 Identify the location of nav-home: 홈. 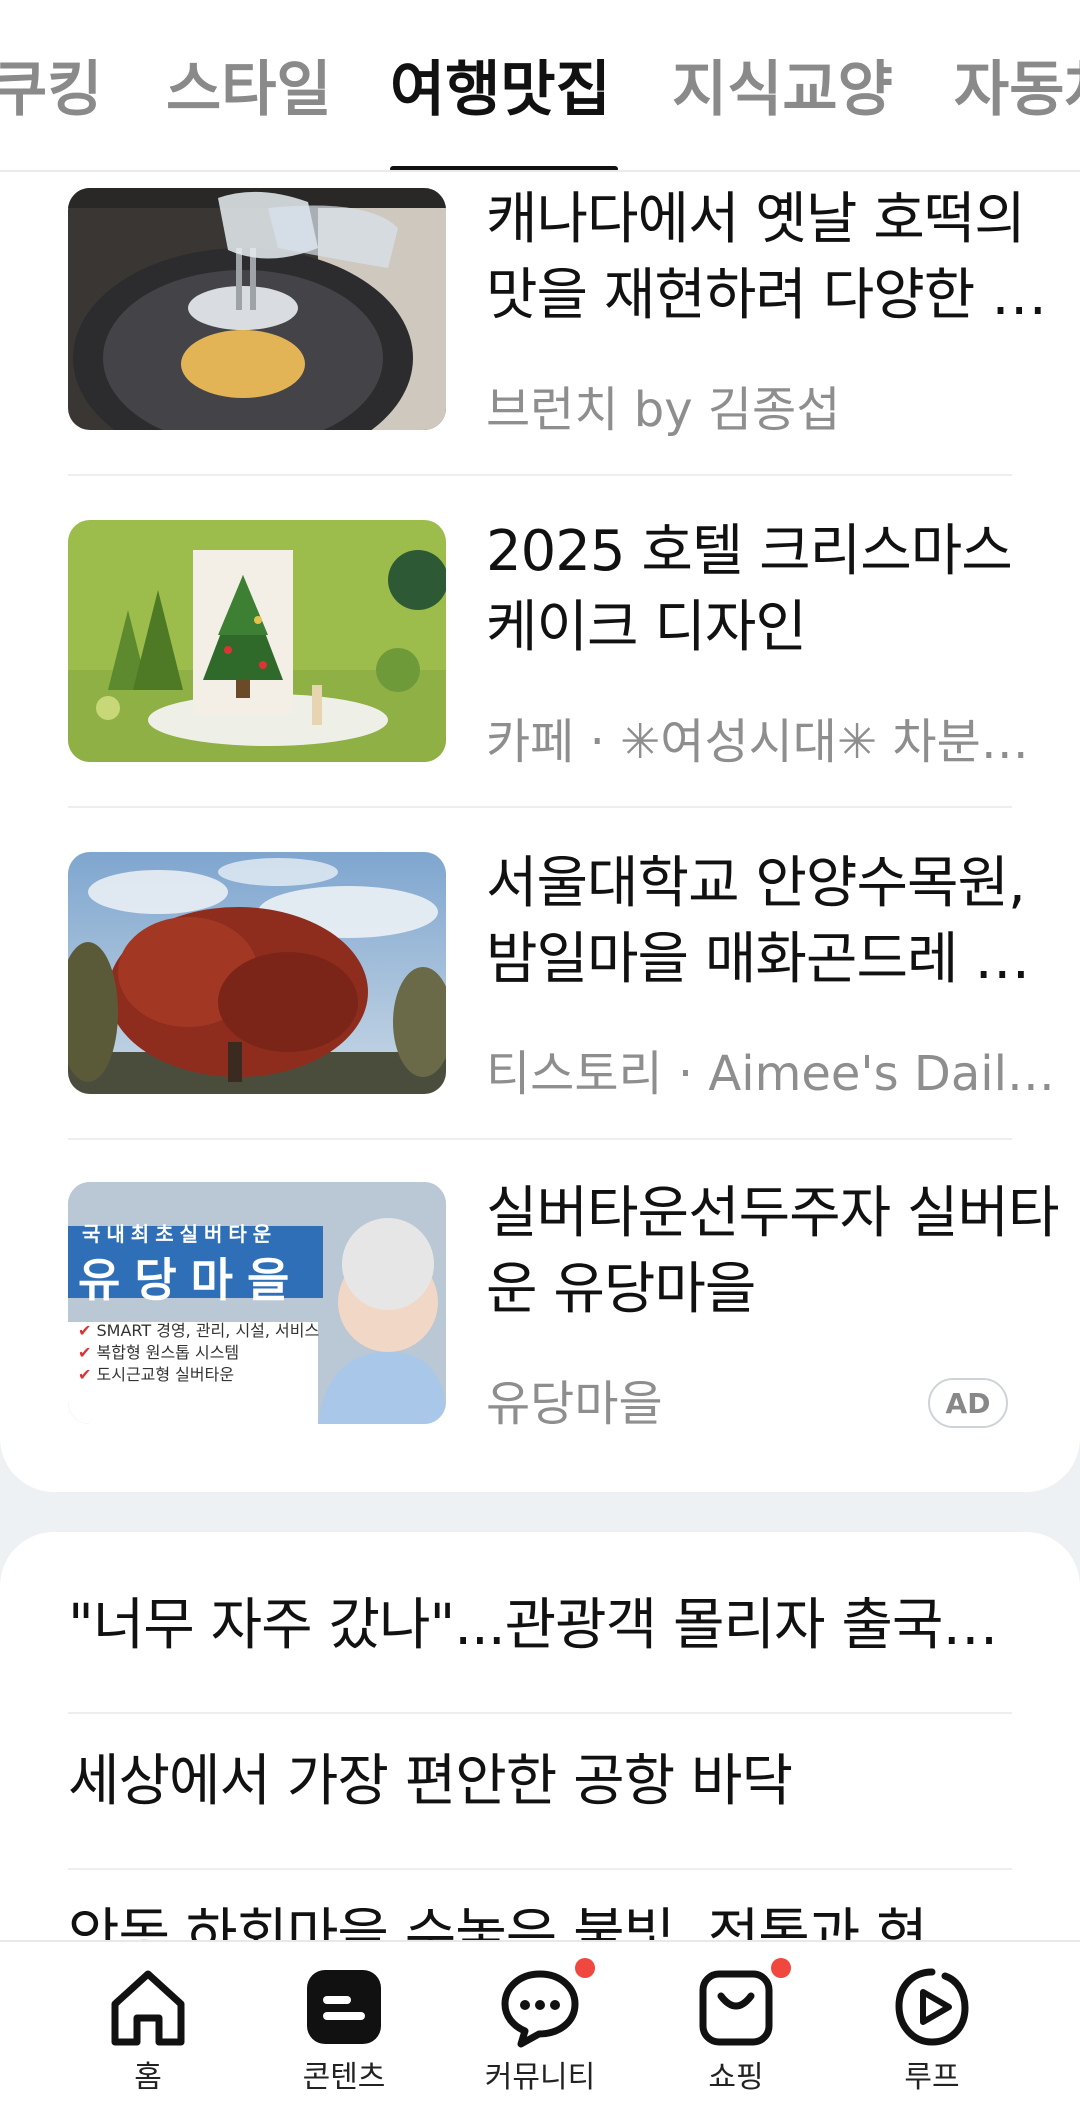
(148, 2037).